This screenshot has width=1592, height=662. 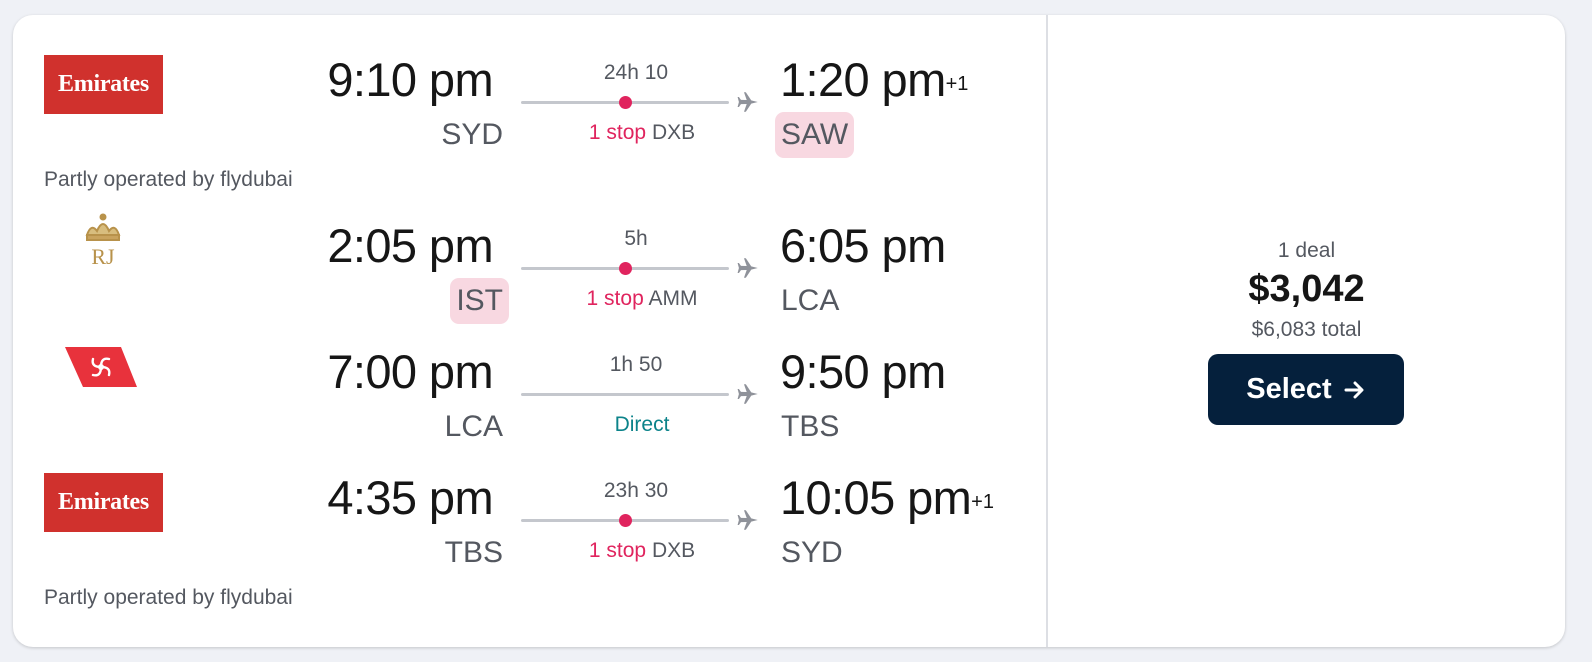 I want to click on flight-duration: 24h 10, so click(x=636, y=72).